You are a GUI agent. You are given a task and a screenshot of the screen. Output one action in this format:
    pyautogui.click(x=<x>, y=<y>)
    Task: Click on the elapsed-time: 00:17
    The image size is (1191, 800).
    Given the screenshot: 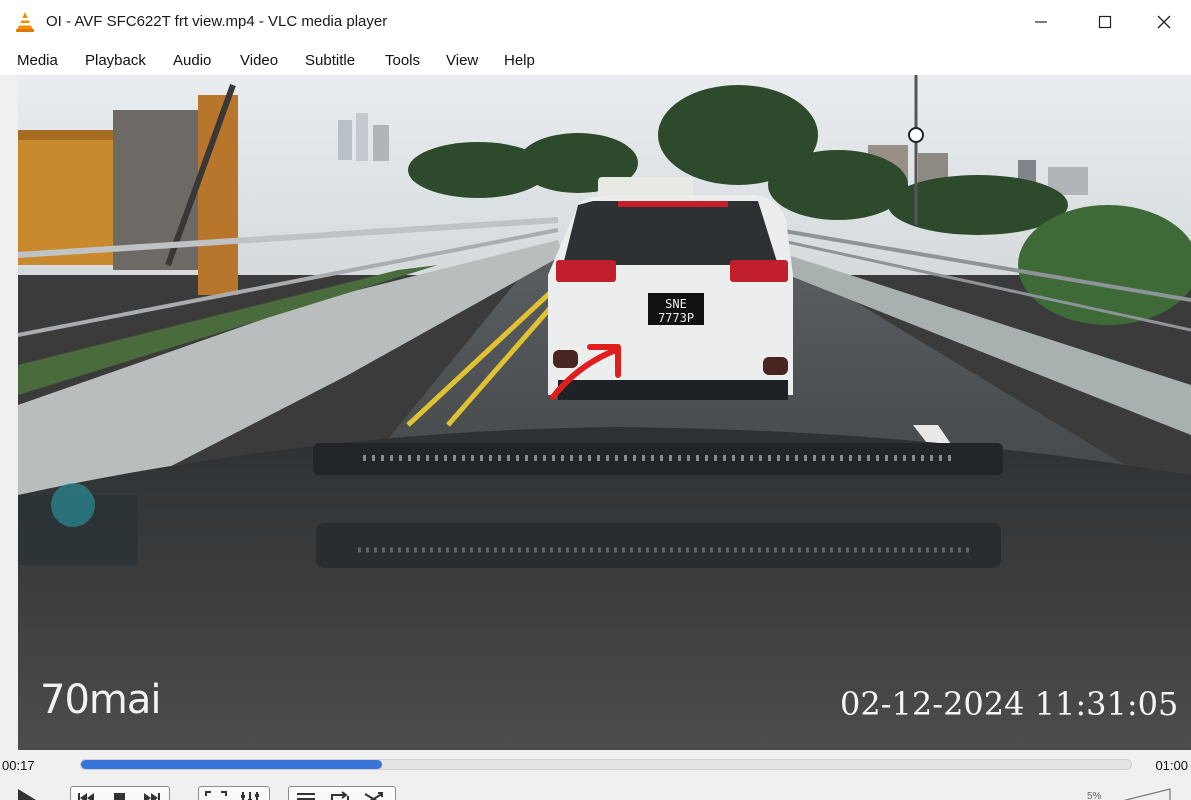 What is the action you would take?
    pyautogui.click(x=18, y=765)
    